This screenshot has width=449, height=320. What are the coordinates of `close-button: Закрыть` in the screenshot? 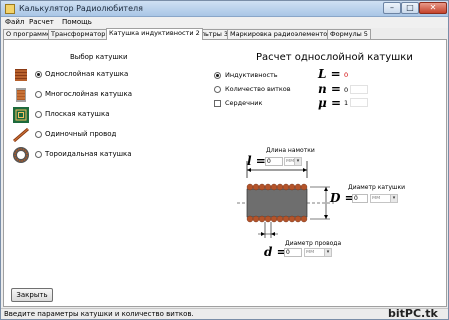 It's located at (32, 295).